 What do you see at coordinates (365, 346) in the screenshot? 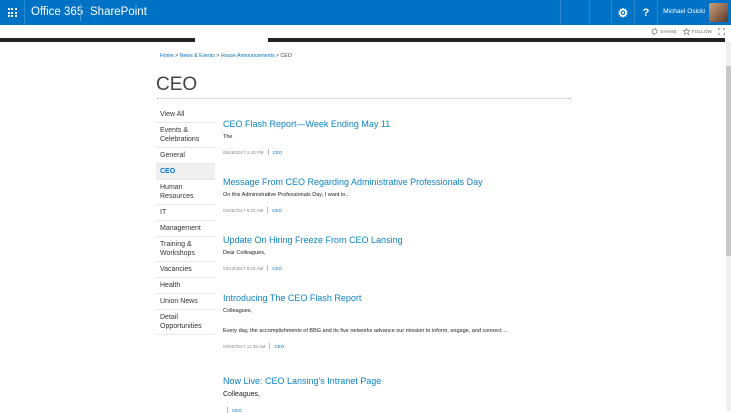
I see `post-meta: 04/05/2017 11:35 AM CEO` at bounding box center [365, 346].